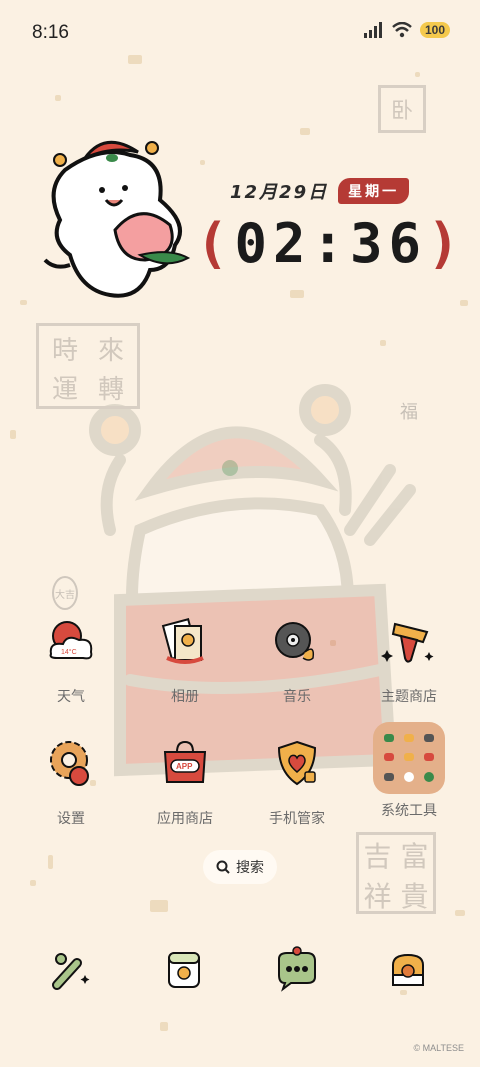 The image size is (480, 1067). Describe the element at coordinates (409, 758) in the screenshot. I see `folder-icon` at that location.